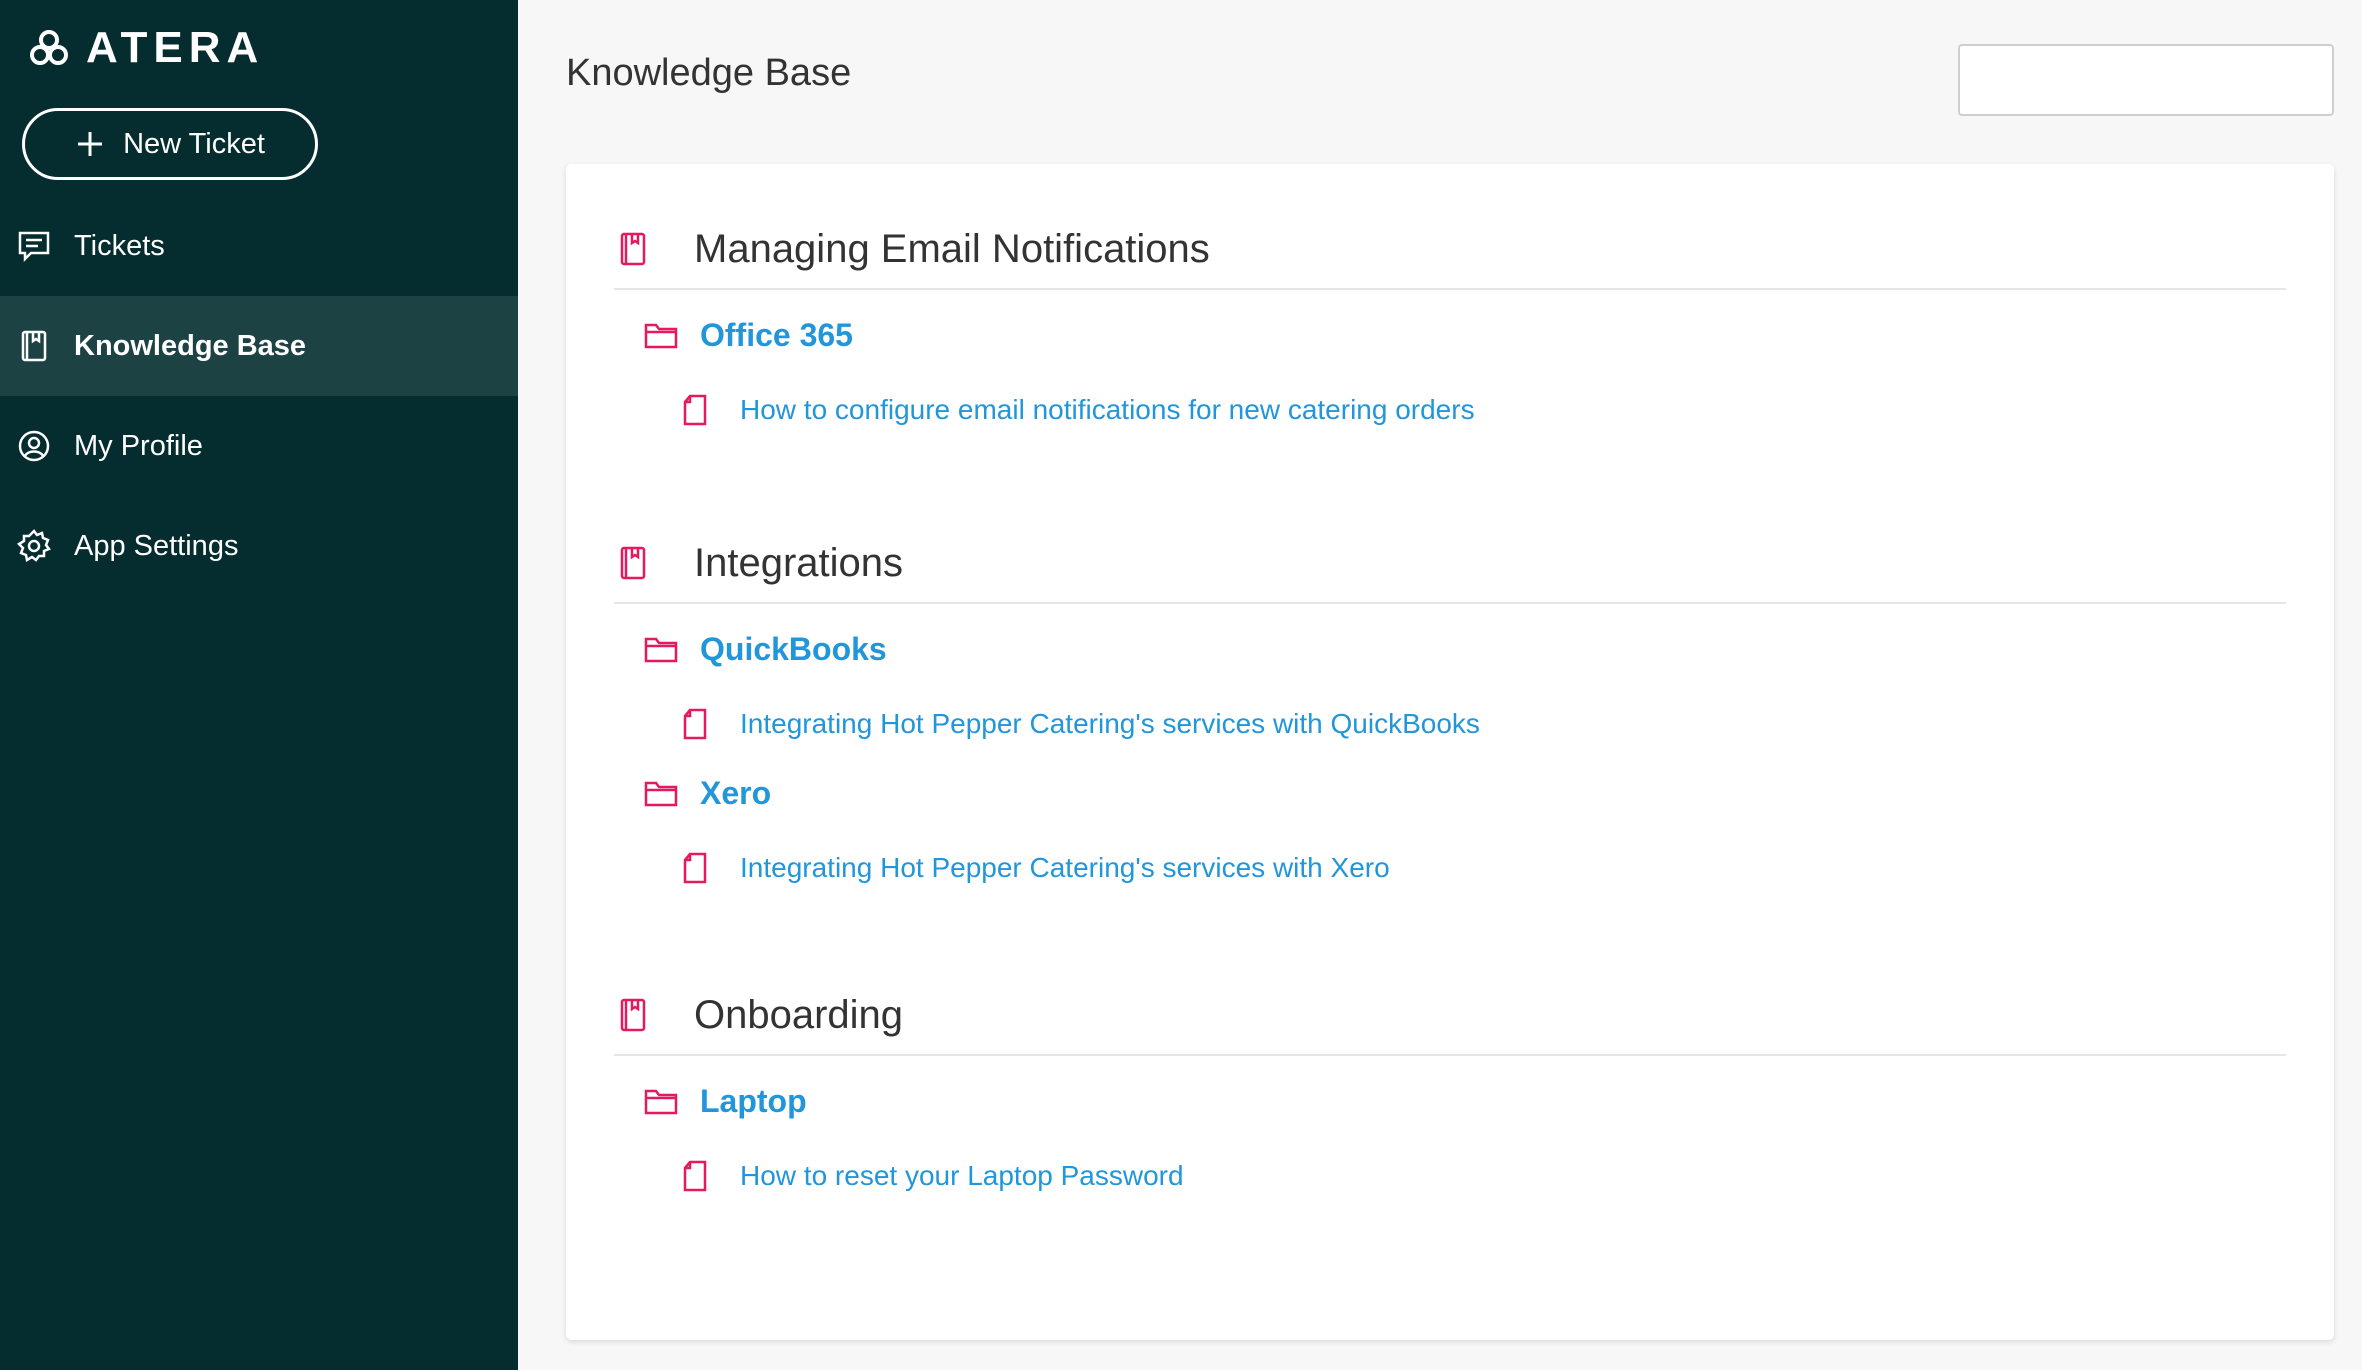  Describe the element at coordinates (799, 562) in the screenshot. I see `category-title: Integrations` at that location.